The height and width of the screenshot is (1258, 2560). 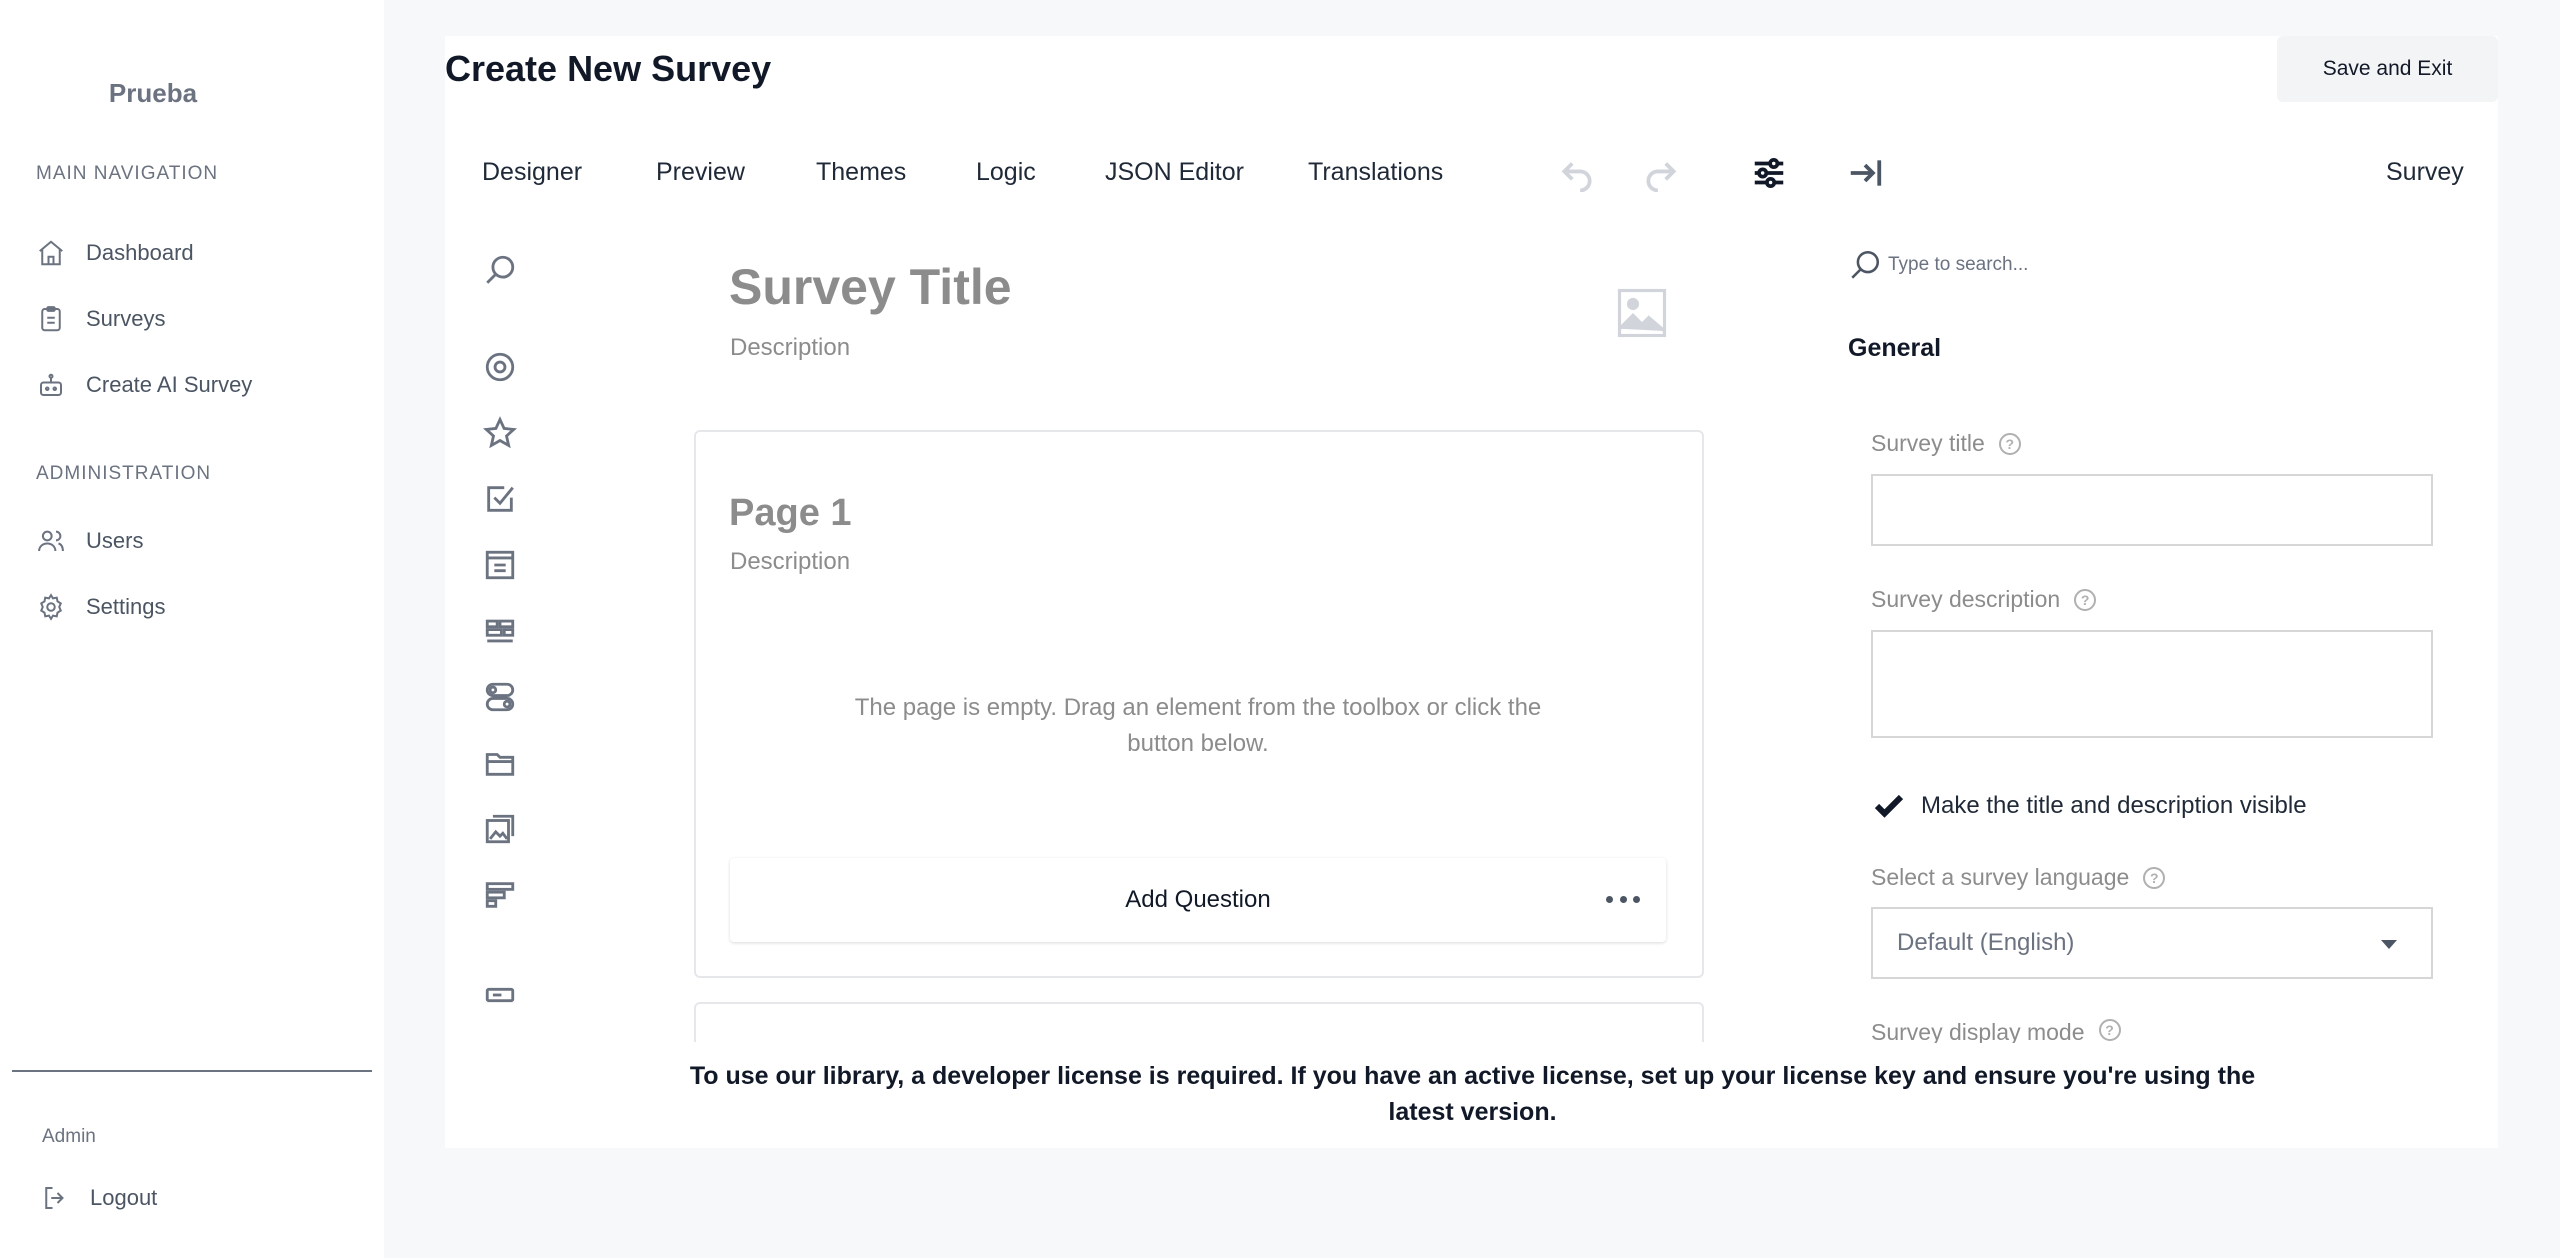 What do you see at coordinates (2088, 265) in the screenshot?
I see `property-search-input` at bounding box center [2088, 265].